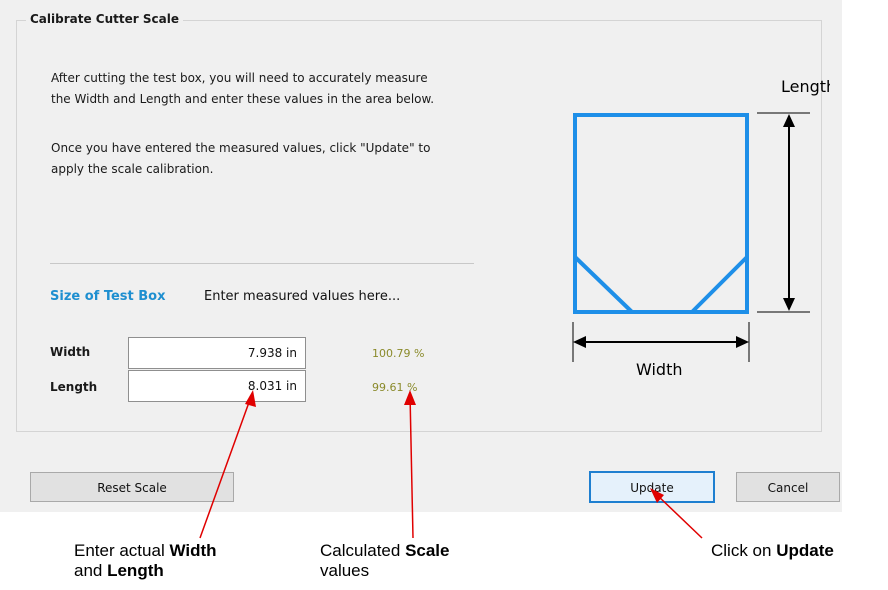  Describe the element at coordinates (135, 570) in the screenshot. I see `callout-1-length: Length` at that location.